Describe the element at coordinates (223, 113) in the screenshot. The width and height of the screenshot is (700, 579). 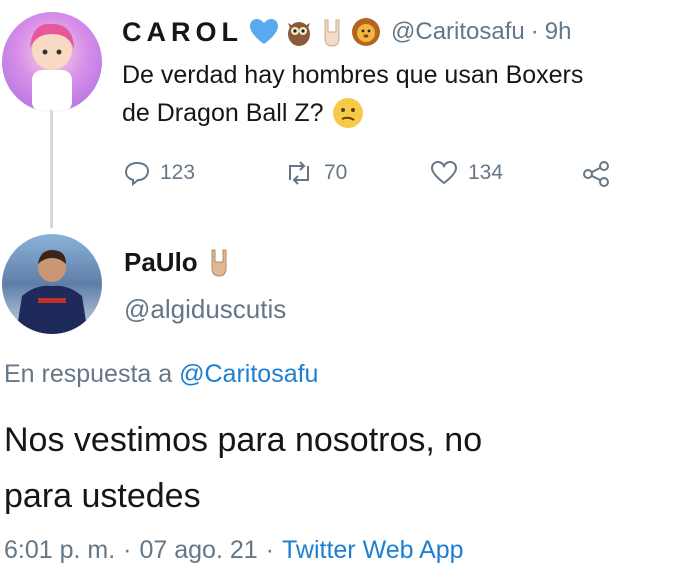
I see `tweet-text-line-2: de Dragon Ball Z?` at that location.